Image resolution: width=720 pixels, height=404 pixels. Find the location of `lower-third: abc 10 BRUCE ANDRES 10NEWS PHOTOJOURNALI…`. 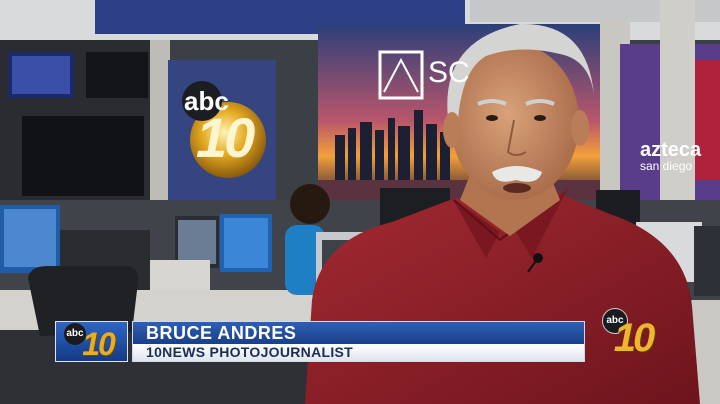

lower-third: abc 10 BRUCE ANDRES 10NEWS PHOTOJOURNALI… is located at coordinates (320, 341).